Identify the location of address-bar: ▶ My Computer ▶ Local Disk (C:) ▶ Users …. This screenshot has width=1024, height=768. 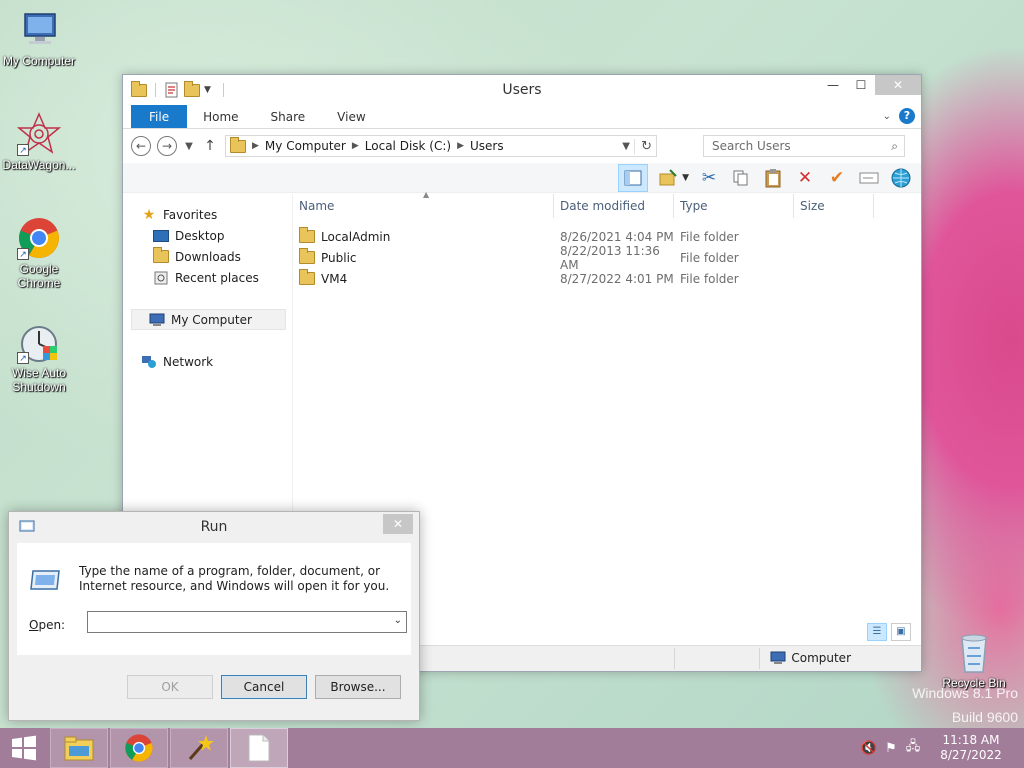
(441, 146).